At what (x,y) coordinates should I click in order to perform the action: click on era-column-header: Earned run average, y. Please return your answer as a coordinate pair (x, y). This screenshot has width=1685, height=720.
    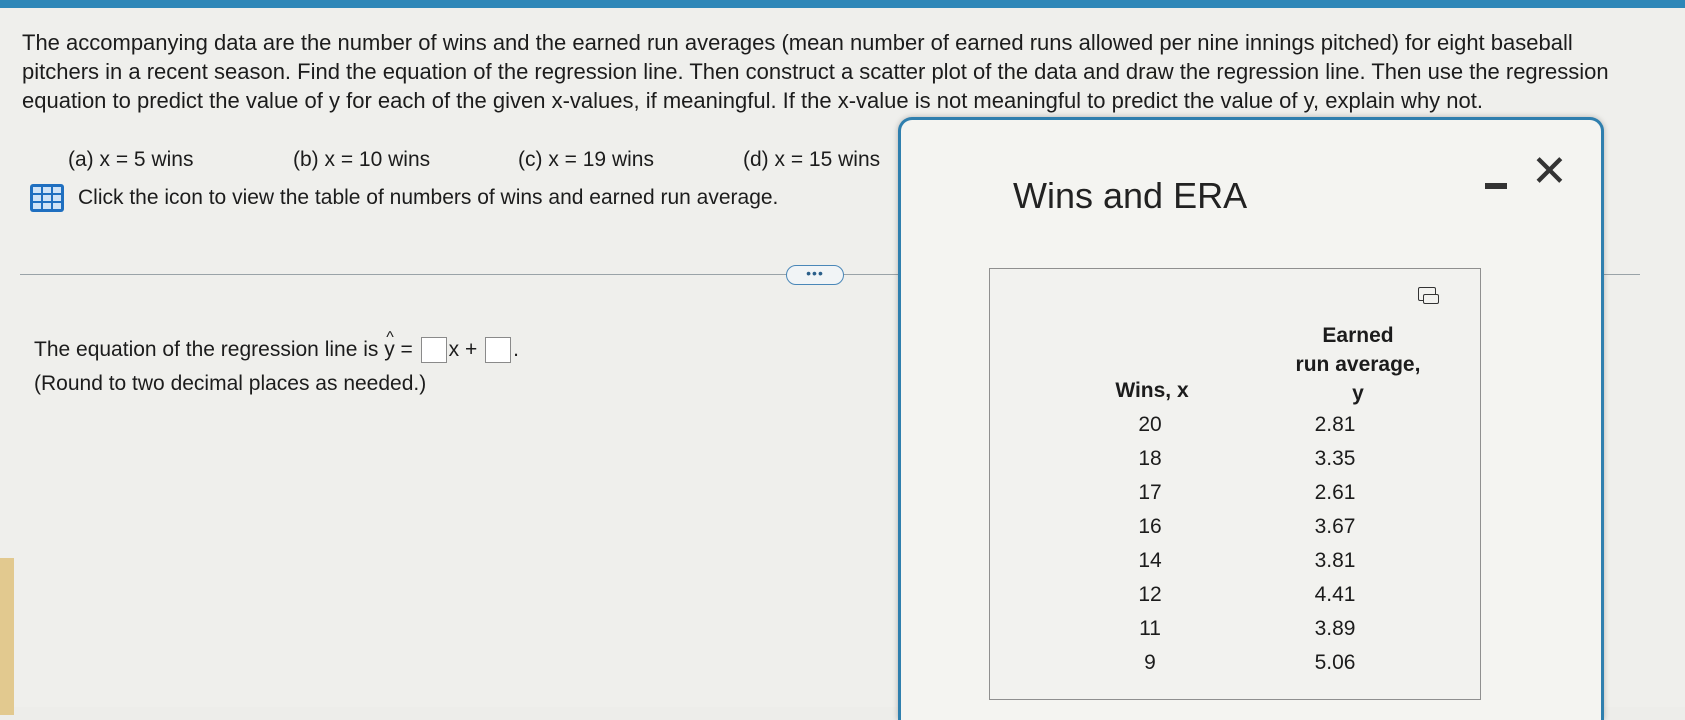
    Looking at the image, I should click on (1358, 364).